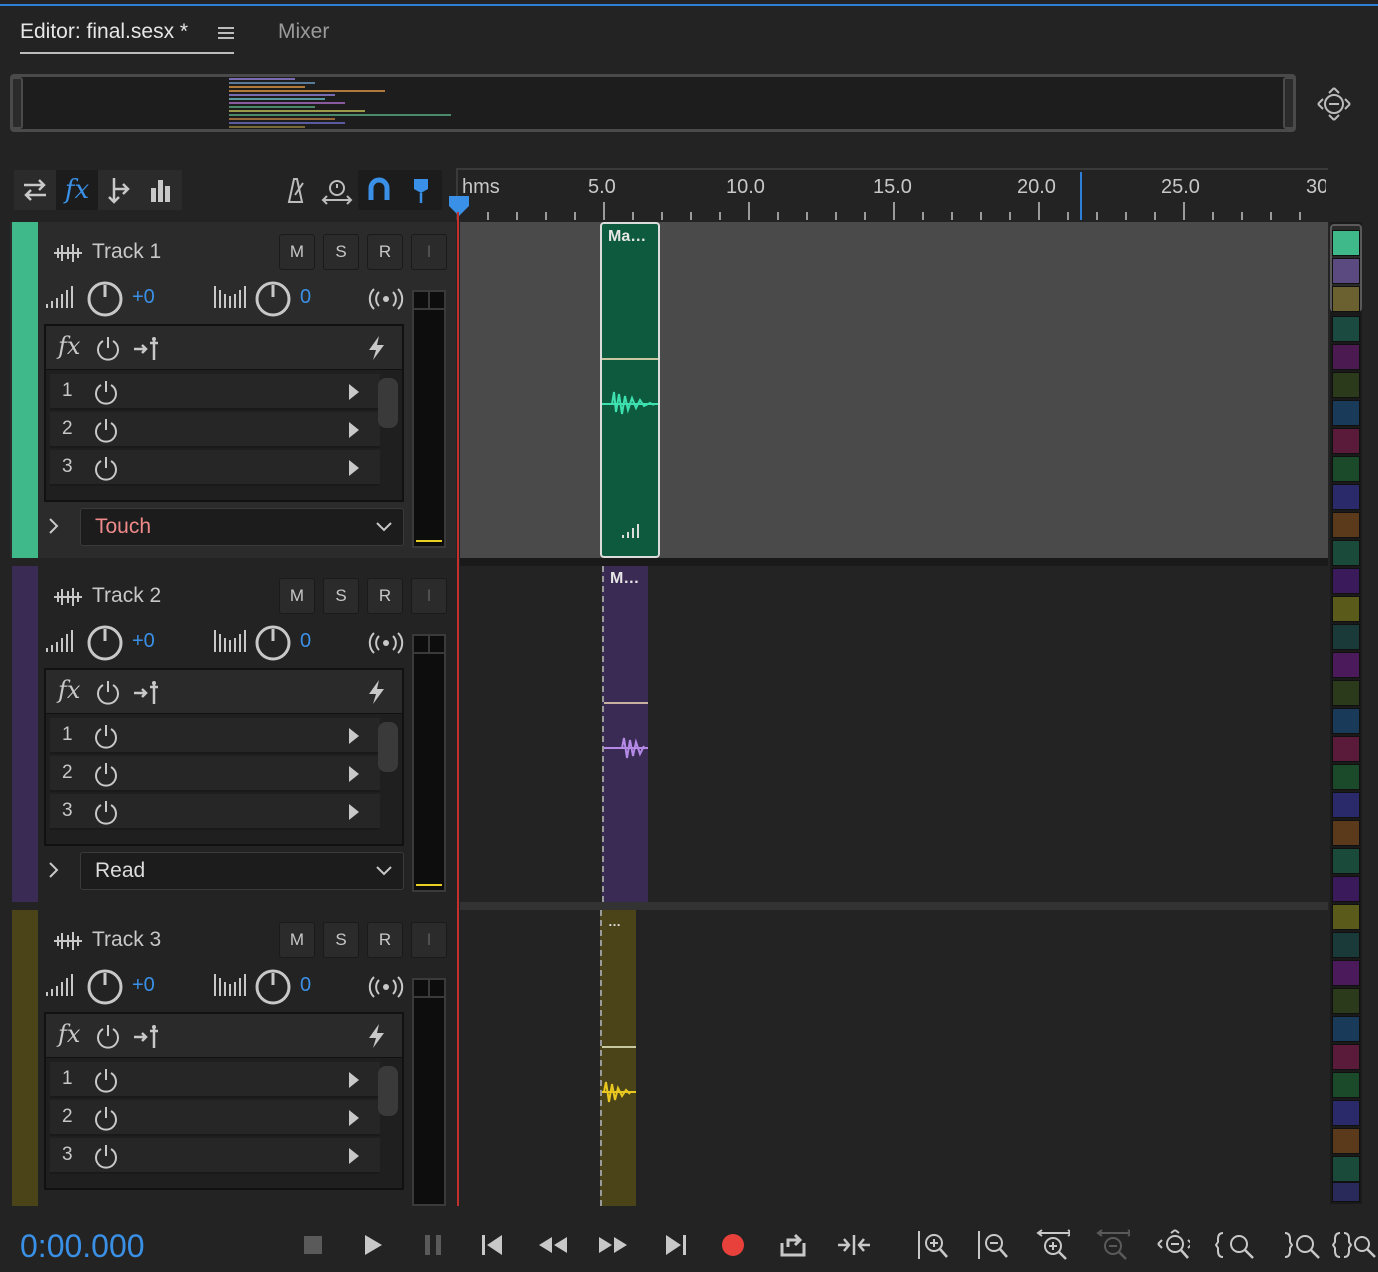 The width and height of the screenshot is (1378, 1272). I want to click on rewind-button, so click(553, 1245).